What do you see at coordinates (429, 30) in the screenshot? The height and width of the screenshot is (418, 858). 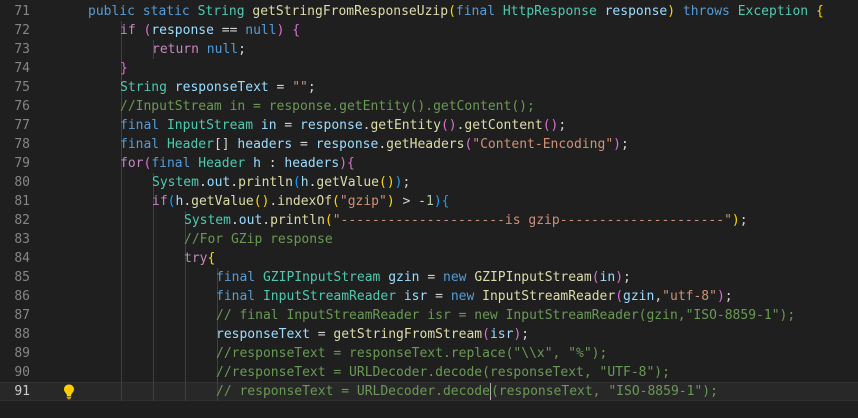 I see `code-line: 72 if (response == null) {` at bounding box center [429, 30].